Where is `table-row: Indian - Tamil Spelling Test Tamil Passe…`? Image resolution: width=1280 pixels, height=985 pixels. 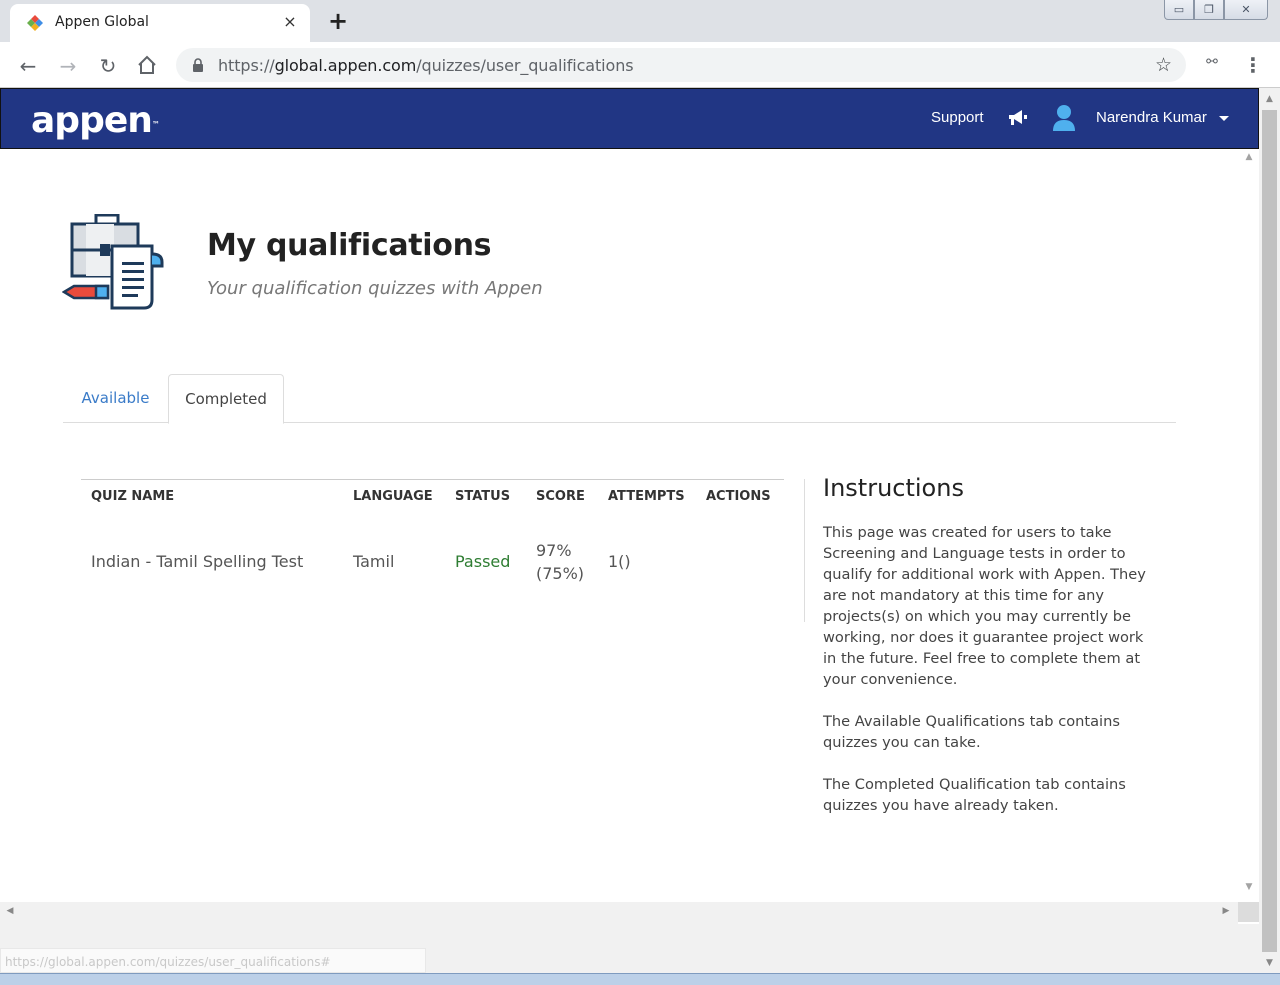
table-row: Indian - Tamil Spelling Test Tamil Passe… is located at coordinates (432, 567).